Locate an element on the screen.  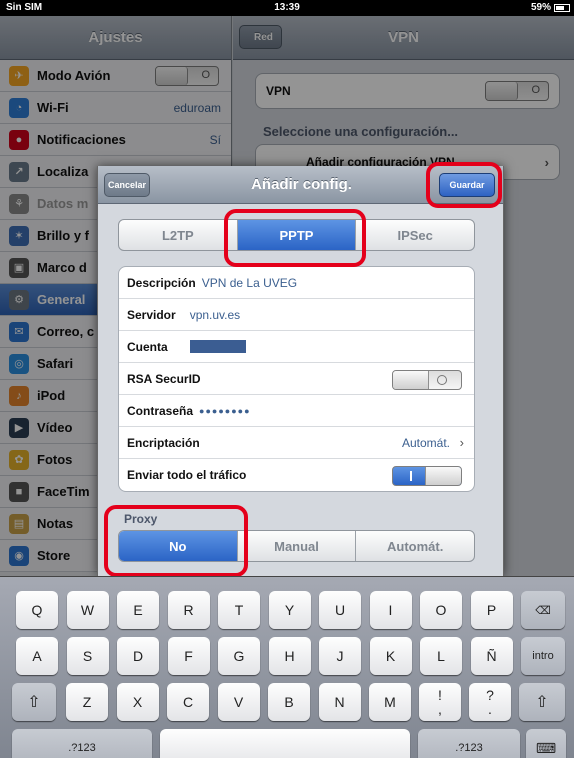
key-c: C is located at coordinates (188, 702).